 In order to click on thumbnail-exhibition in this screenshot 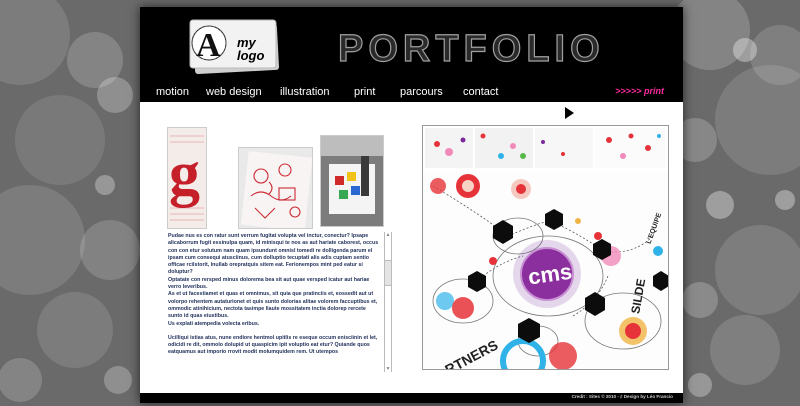, I will do `click(352, 181)`.